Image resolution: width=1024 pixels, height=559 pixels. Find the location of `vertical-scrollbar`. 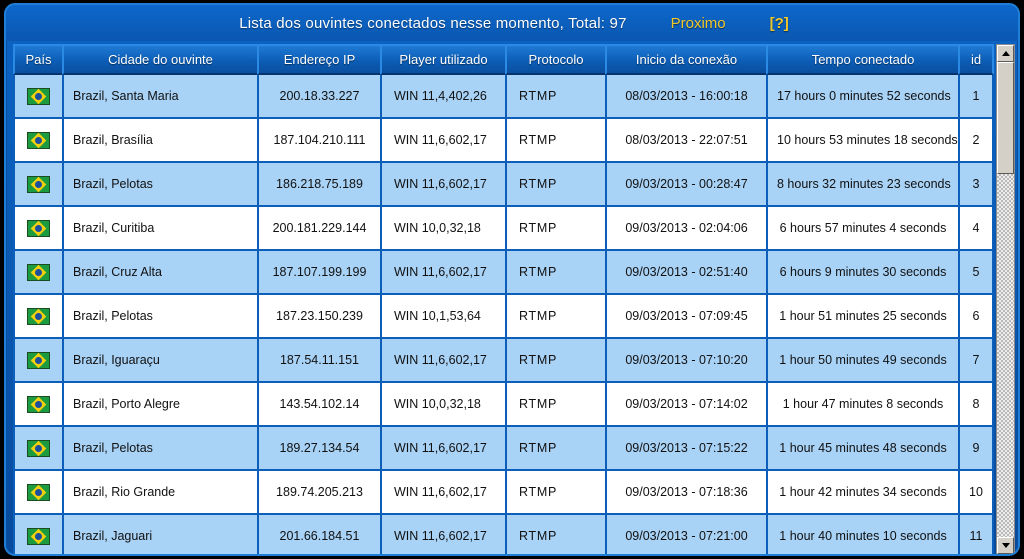

vertical-scrollbar is located at coordinates (1005, 299).